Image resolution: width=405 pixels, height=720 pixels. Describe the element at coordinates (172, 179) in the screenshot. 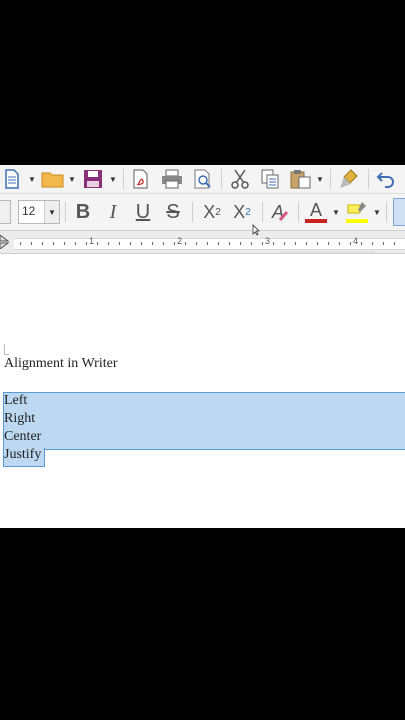

I see `print-icon` at that location.